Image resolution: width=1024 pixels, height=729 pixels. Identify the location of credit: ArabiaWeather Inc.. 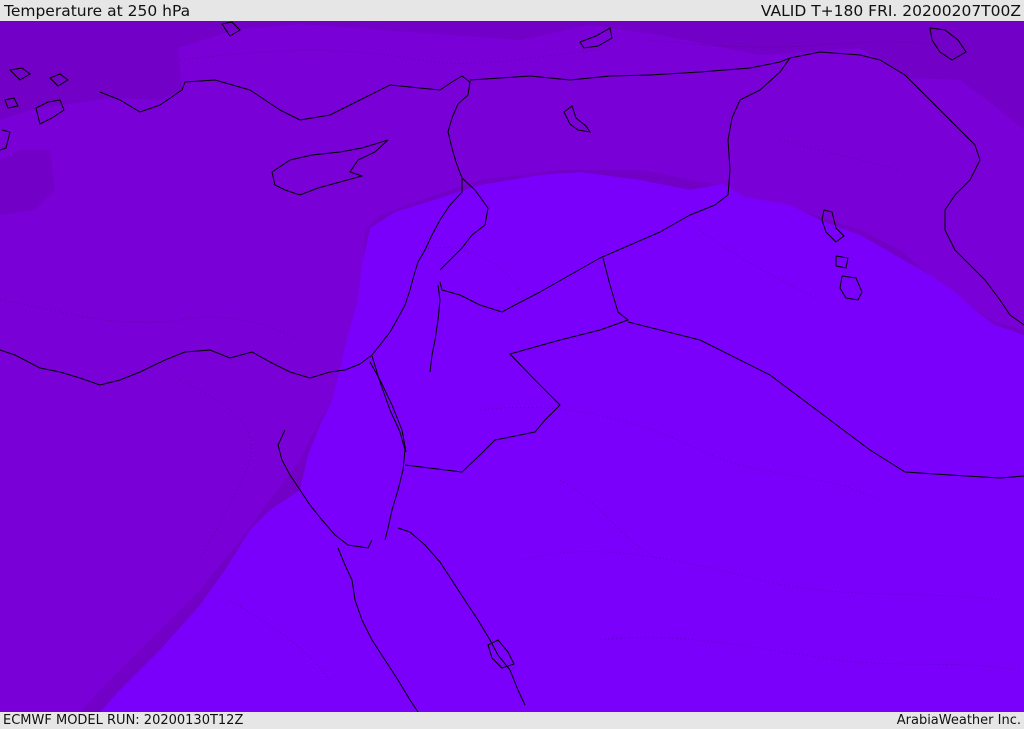
(958, 720).